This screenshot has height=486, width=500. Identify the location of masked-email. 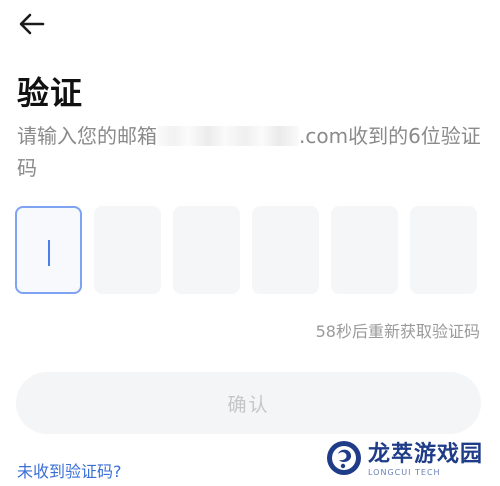
(228, 136).